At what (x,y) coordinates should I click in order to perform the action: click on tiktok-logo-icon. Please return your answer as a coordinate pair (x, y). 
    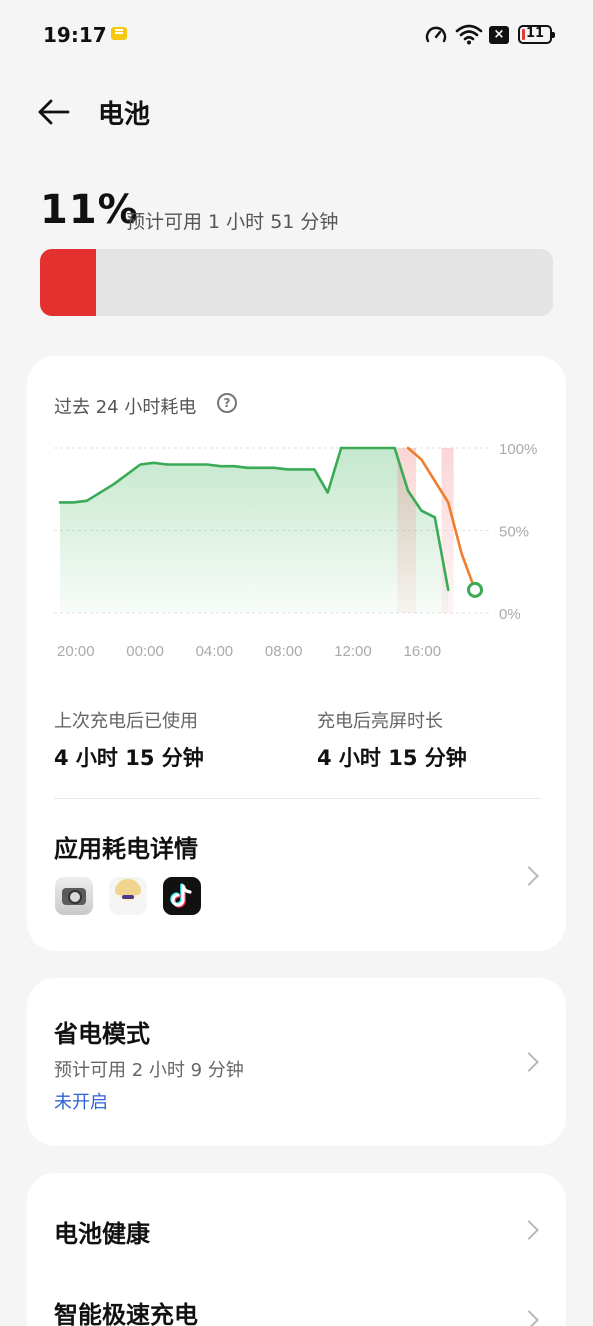
    Looking at the image, I should click on (181, 895).